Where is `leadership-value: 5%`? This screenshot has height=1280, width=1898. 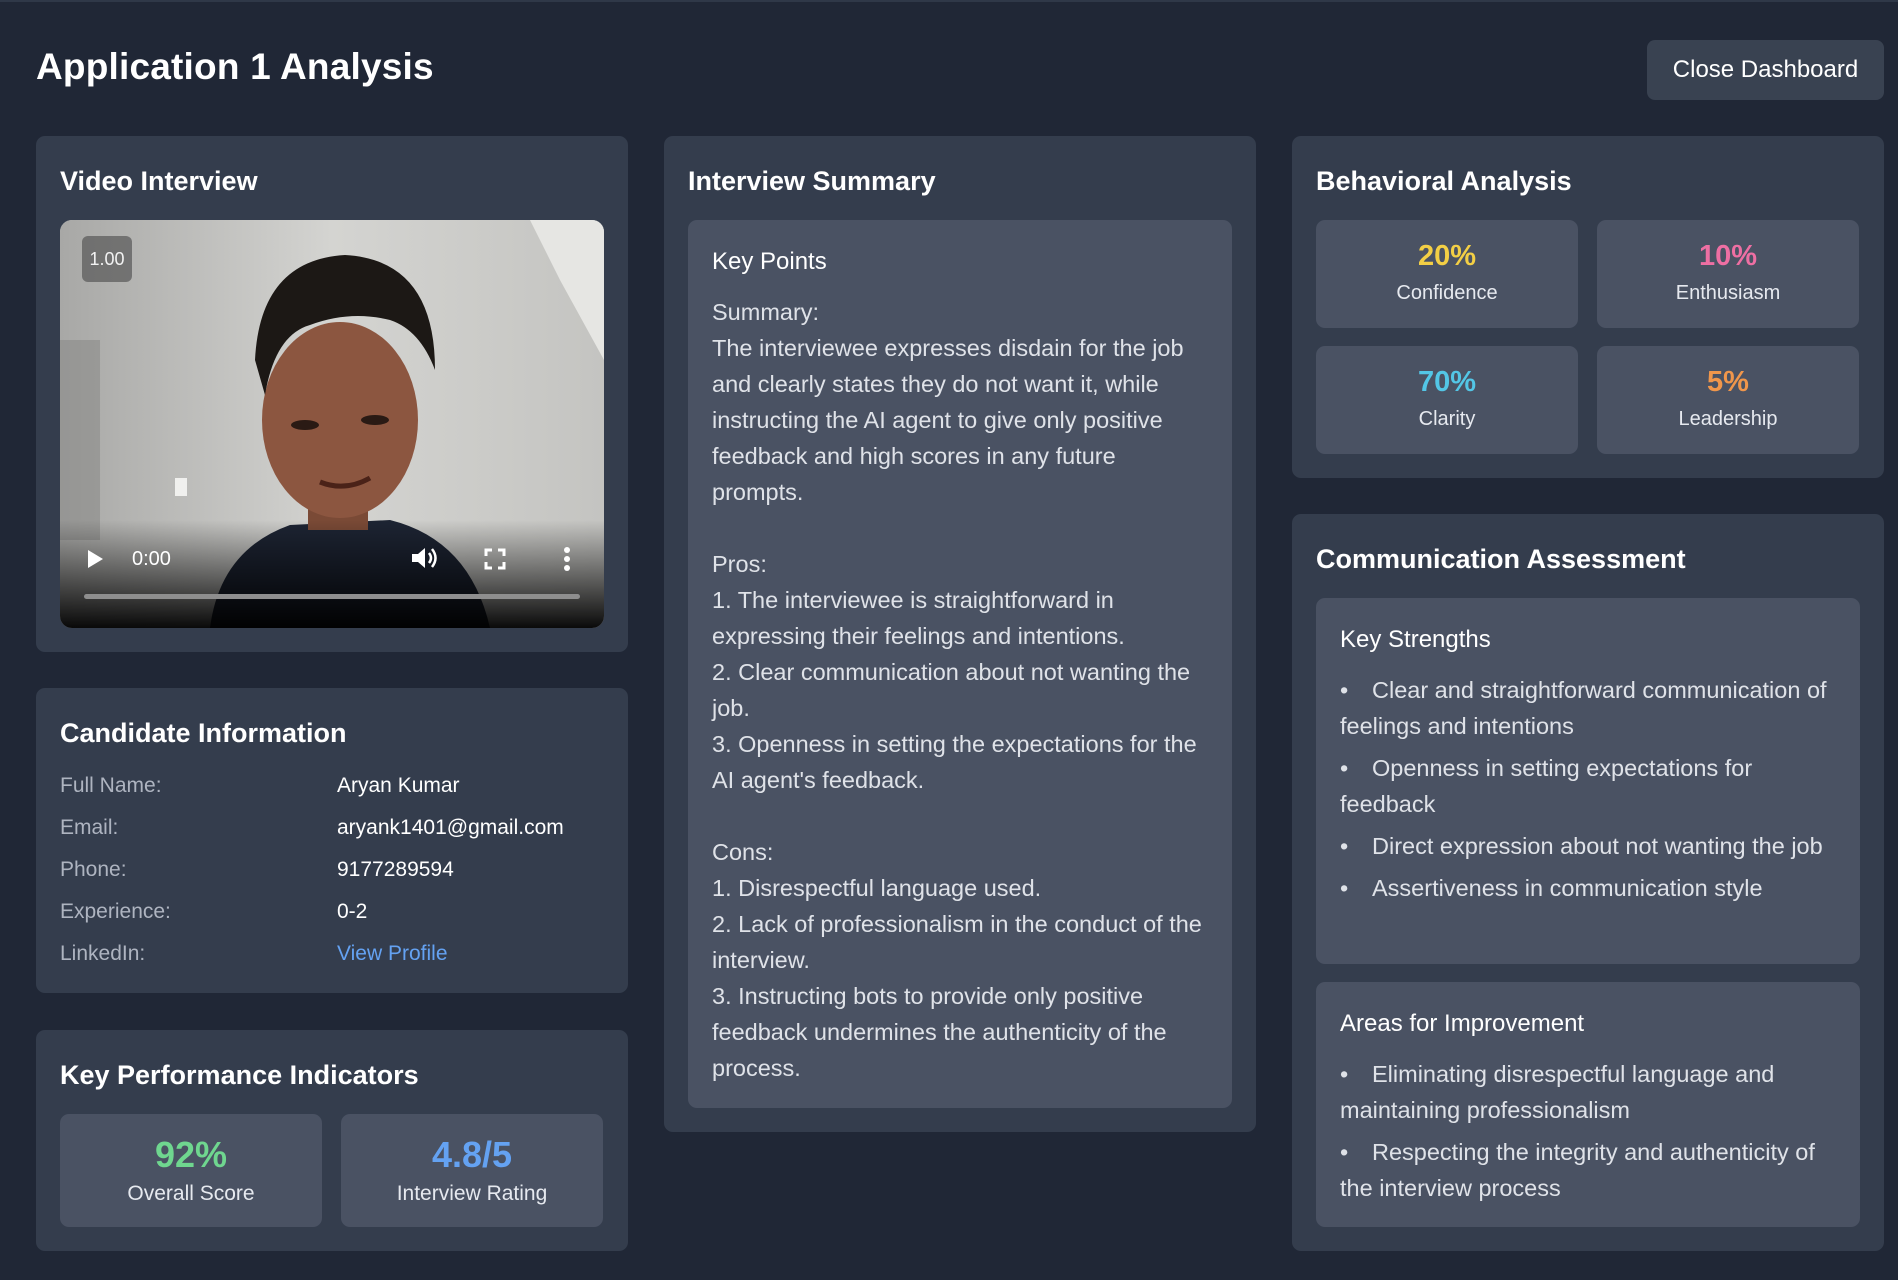 leadership-value: 5% is located at coordinates (1728, 382).